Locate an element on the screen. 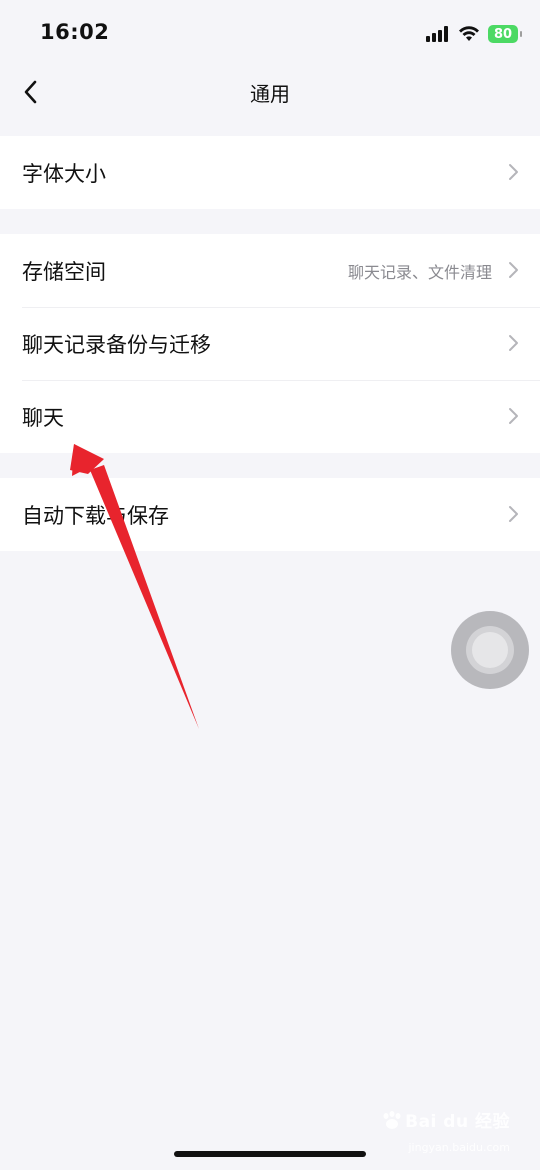  row-storage: 存储空间 聊天记录、文件清理 is located at coordinates (270, 270).